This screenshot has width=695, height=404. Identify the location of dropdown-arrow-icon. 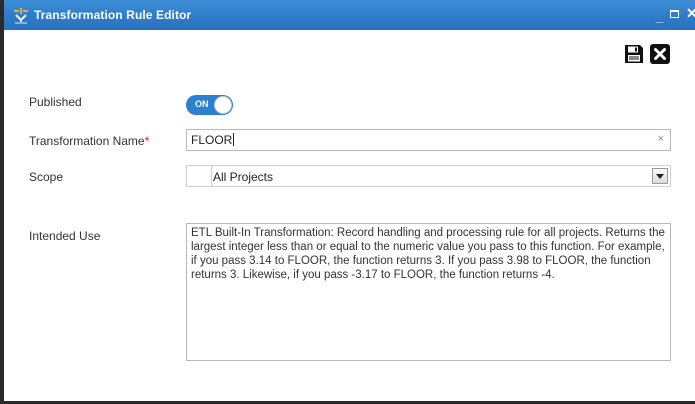
(660, 176).